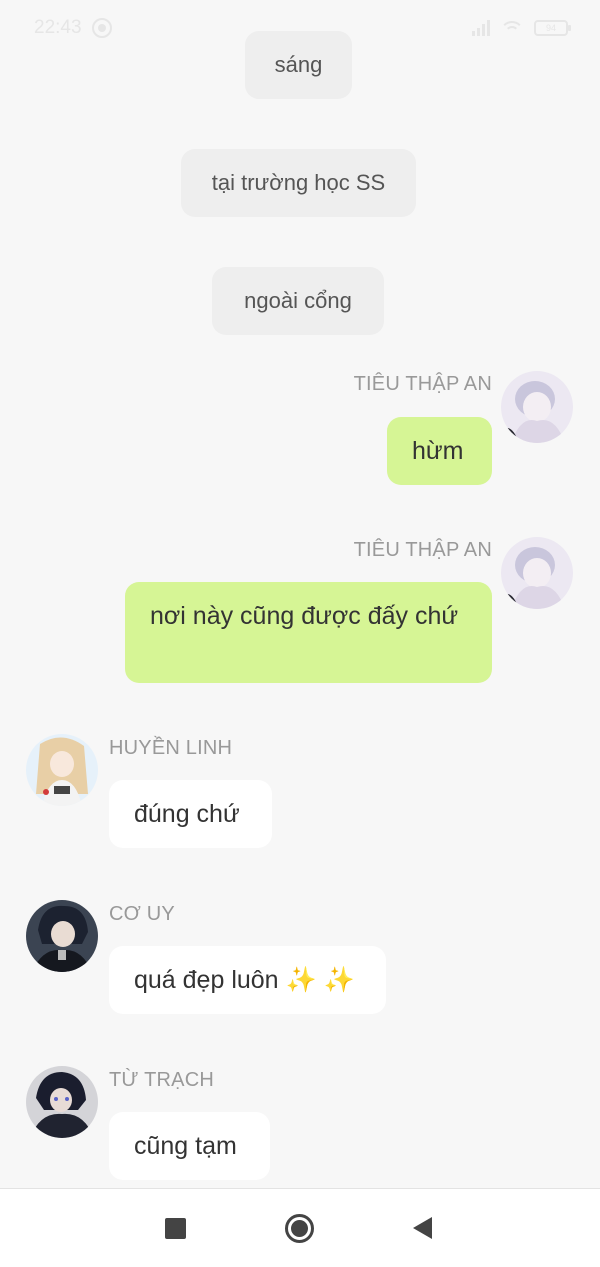 The height and width of the screenshot is (1267, 600). I want to click on system-message-text: sáng, so click(298, 64).